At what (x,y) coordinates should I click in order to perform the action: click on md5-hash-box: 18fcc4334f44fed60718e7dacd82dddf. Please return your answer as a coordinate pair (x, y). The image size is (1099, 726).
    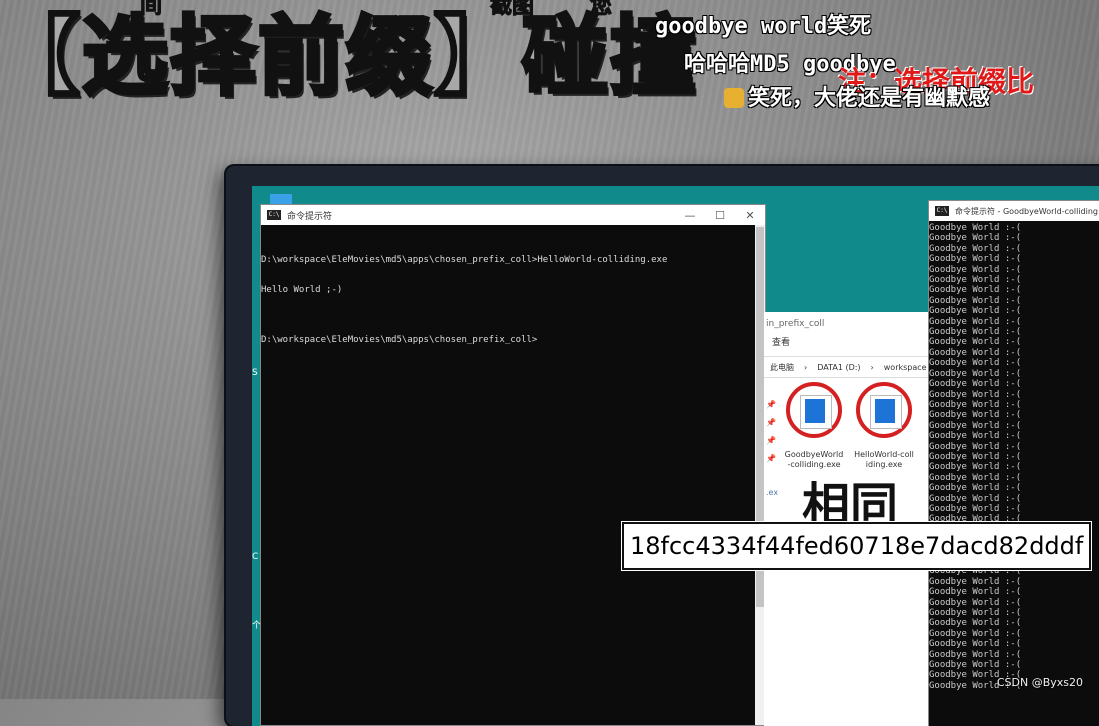
    Looking at the image, I should click on (857, 546).